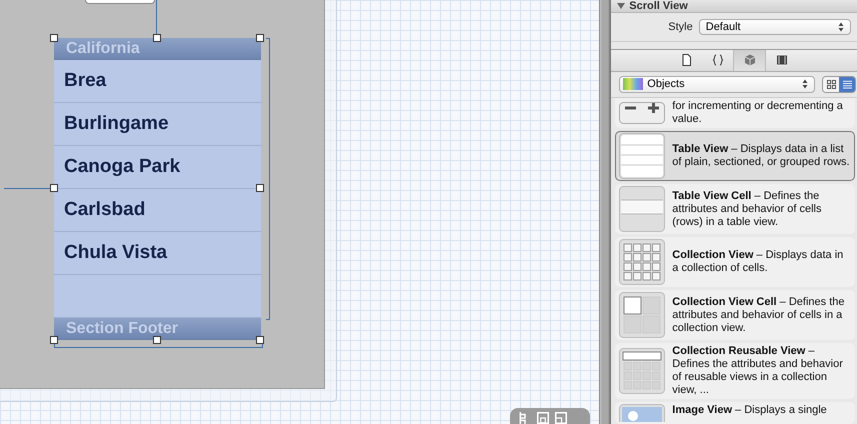 Image resolution: width=857 pixels, height=424 pixels. I want to click on item-description: Table View Cell – Defines the attributes and behavior of cells (rows) in a table view., so click(747, 209).